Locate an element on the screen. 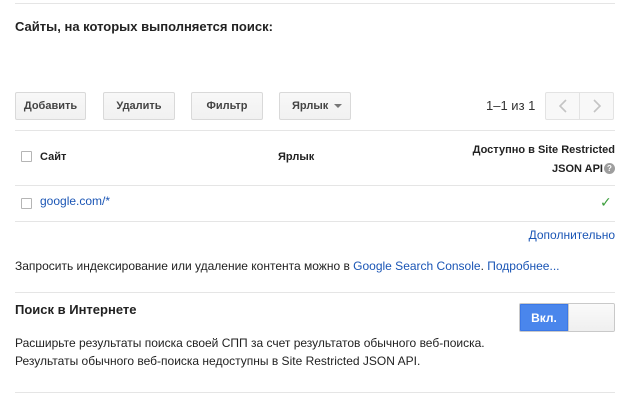 This screenshot has height=396, width=635. section-divider is located at coordinates (315, 292).